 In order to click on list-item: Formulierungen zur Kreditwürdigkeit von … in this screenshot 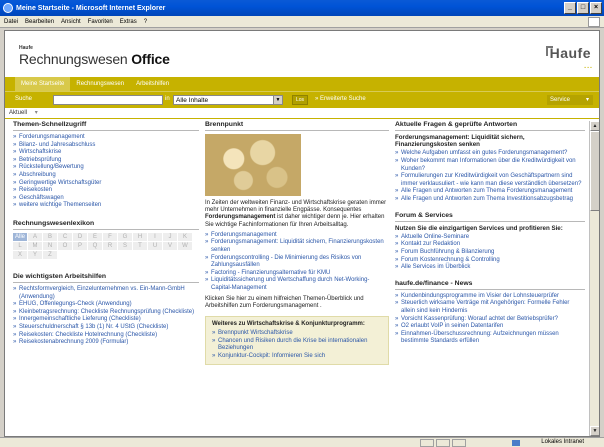, I will do `click(490, 180)`.